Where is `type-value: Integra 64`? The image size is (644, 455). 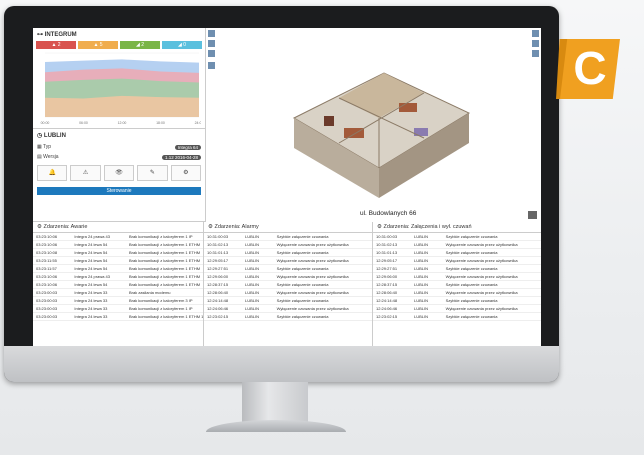 type-value: Integra 64 is located at coordinates (187, 147).